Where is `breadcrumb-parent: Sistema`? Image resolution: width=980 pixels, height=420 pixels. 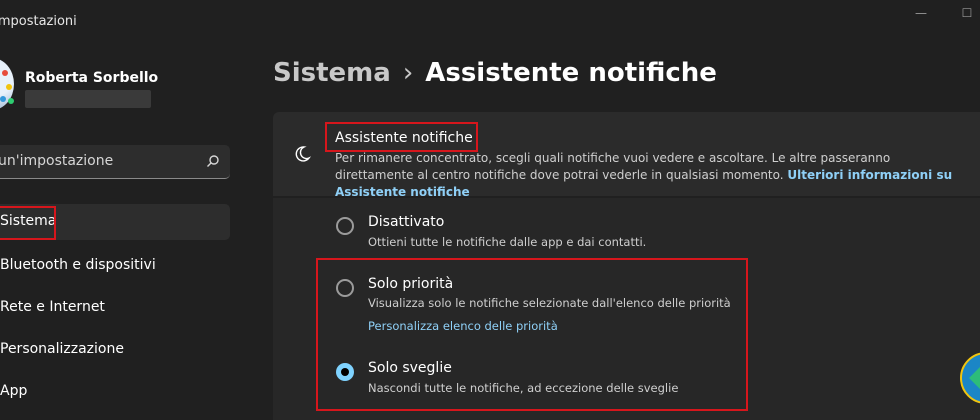
breadcrumb-parent: Sistema is located at coordinates (332, 73).